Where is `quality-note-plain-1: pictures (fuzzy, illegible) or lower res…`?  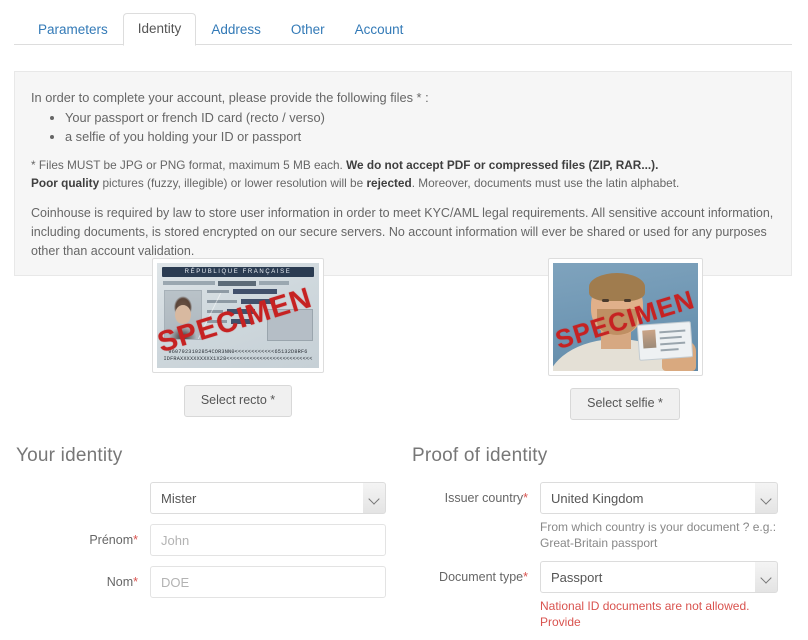
quality-note-plain-1: pictures (fuzzy, illegible) or lower res… is located at coordinates (233, 183).